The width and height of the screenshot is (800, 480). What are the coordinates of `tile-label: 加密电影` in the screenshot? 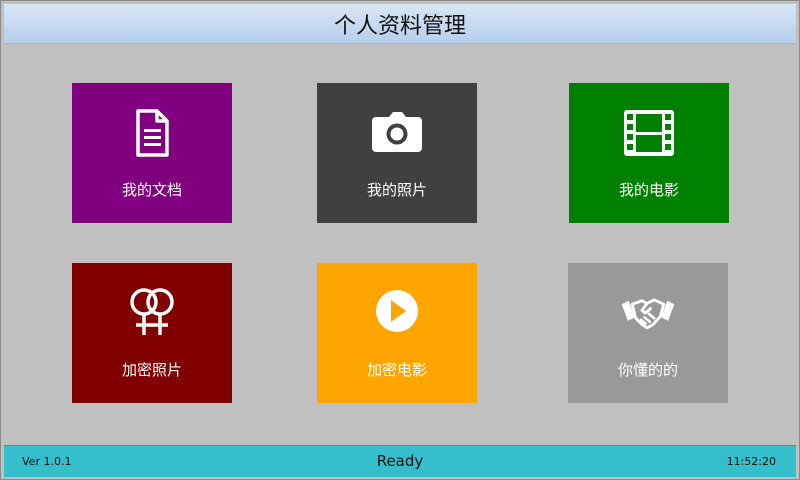 It's located at (396, 370).